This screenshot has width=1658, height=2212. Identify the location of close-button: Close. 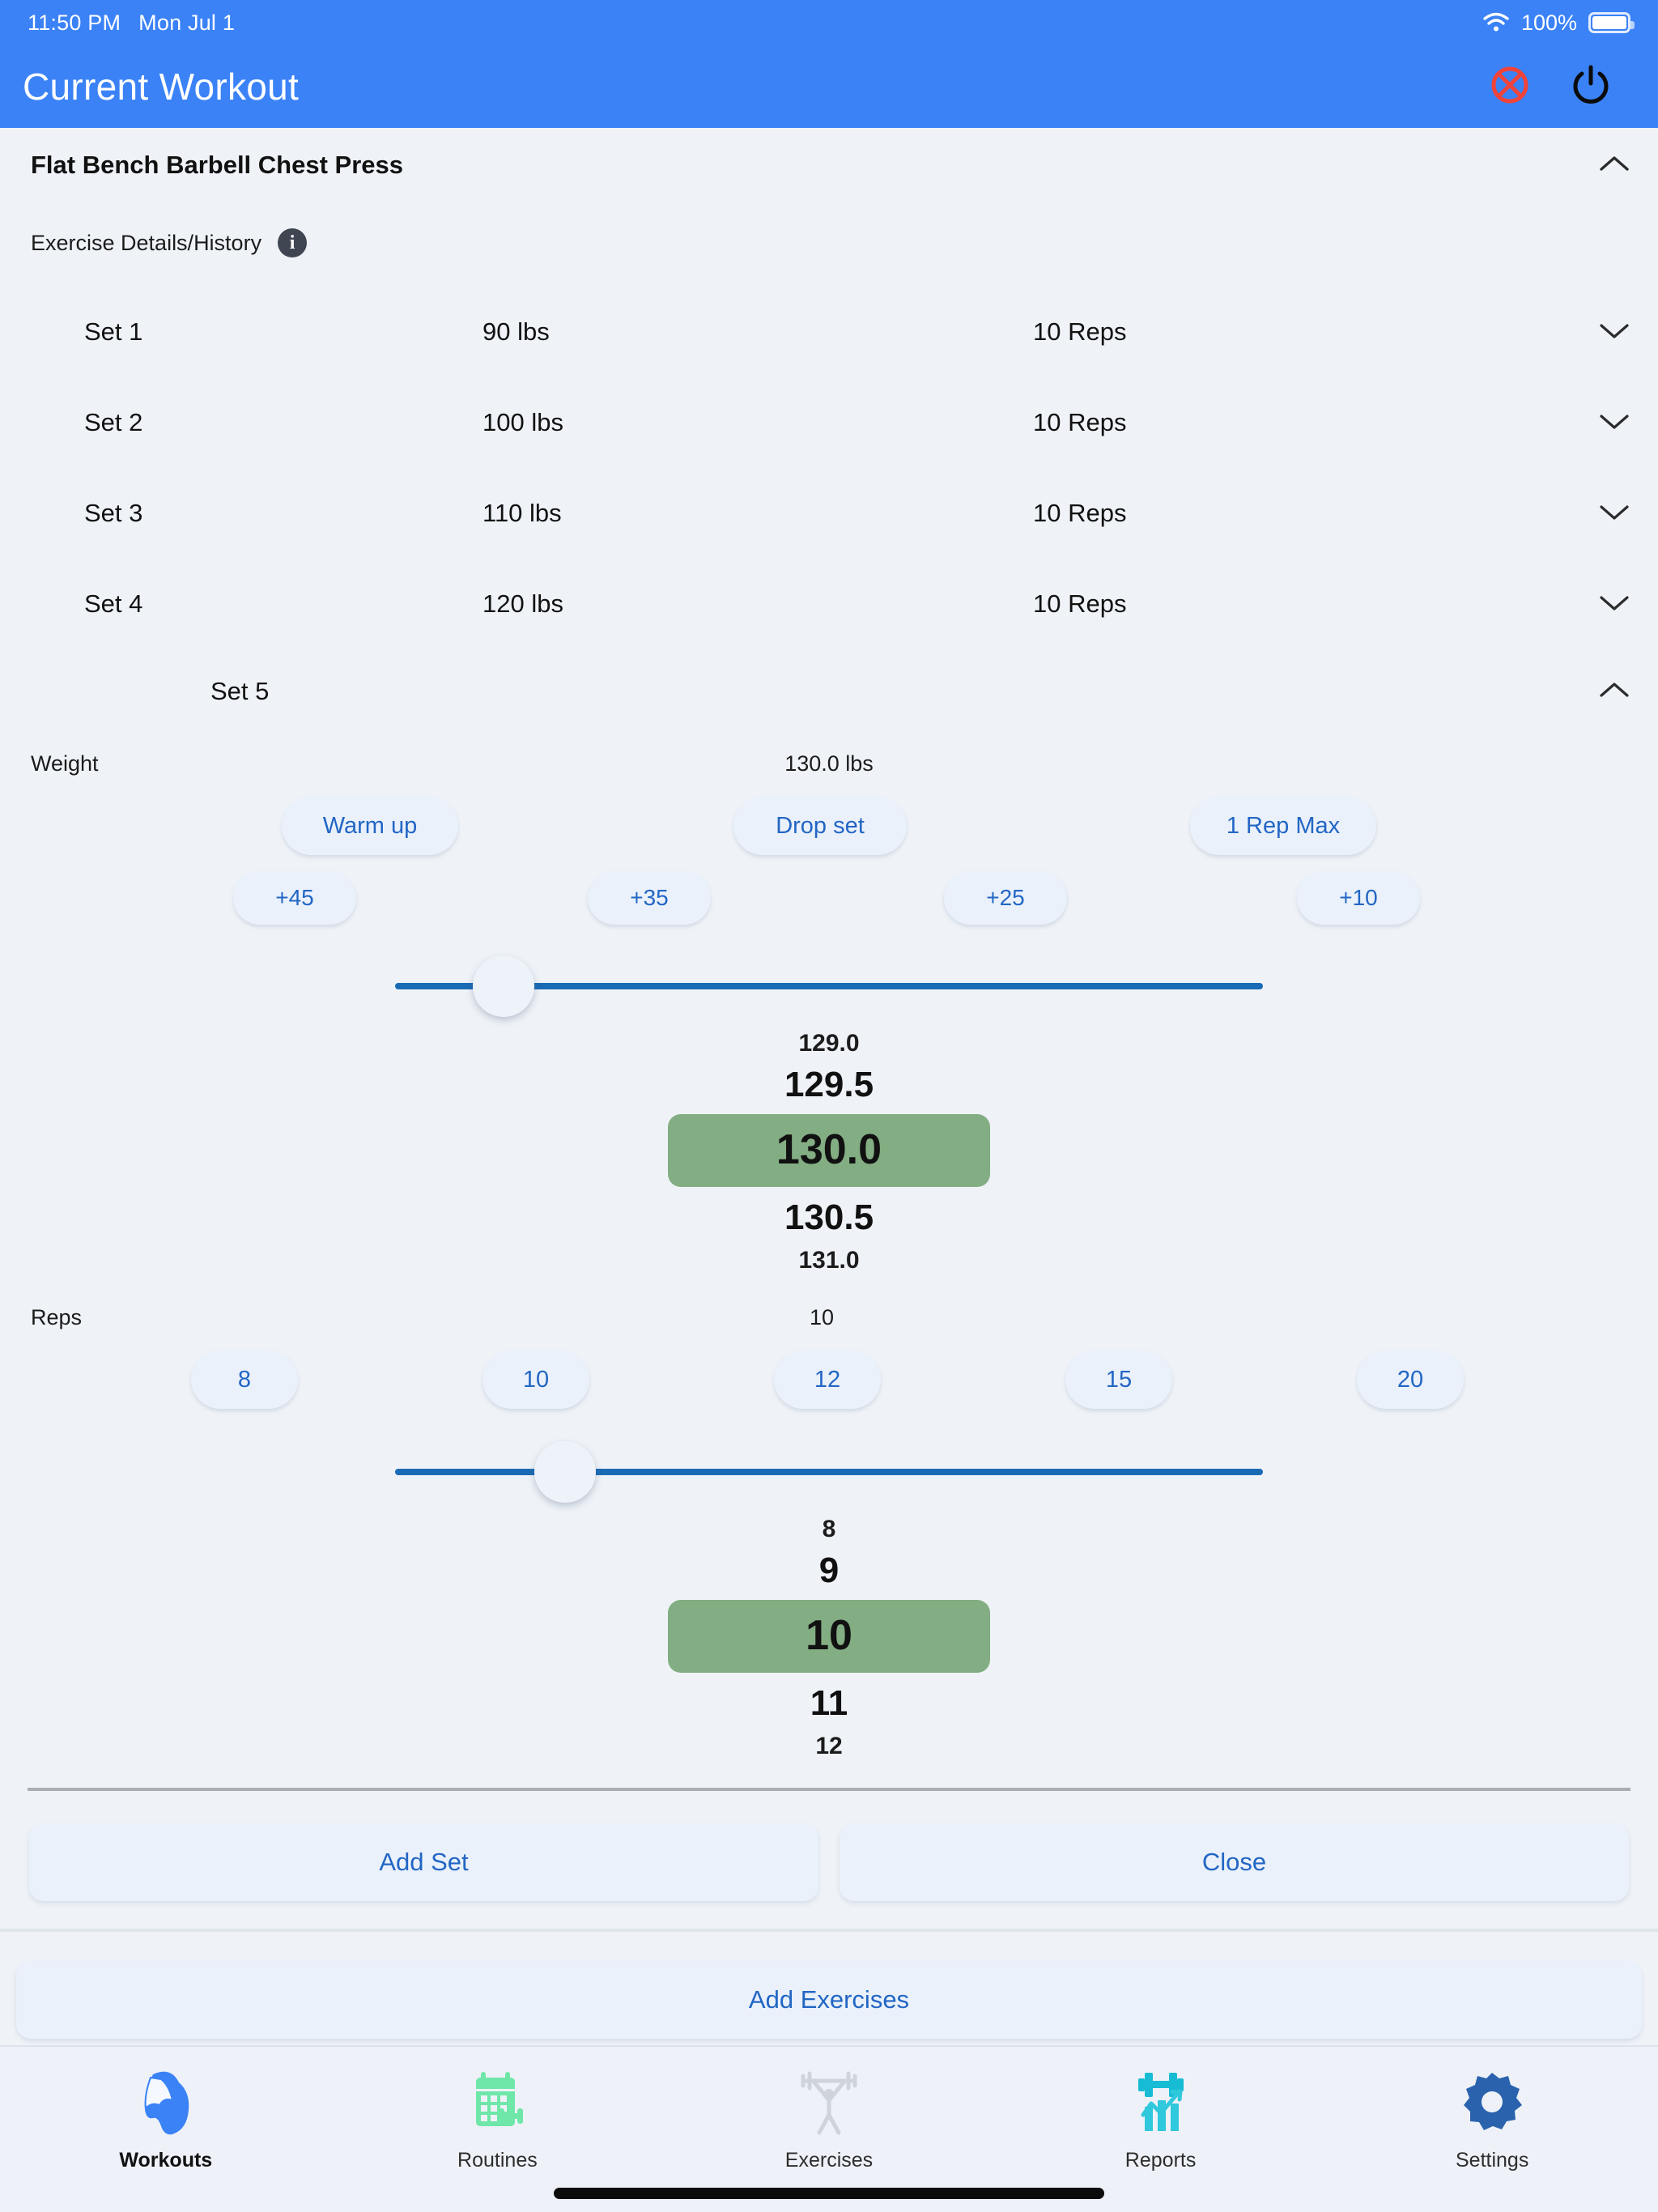
(1234, 1862).